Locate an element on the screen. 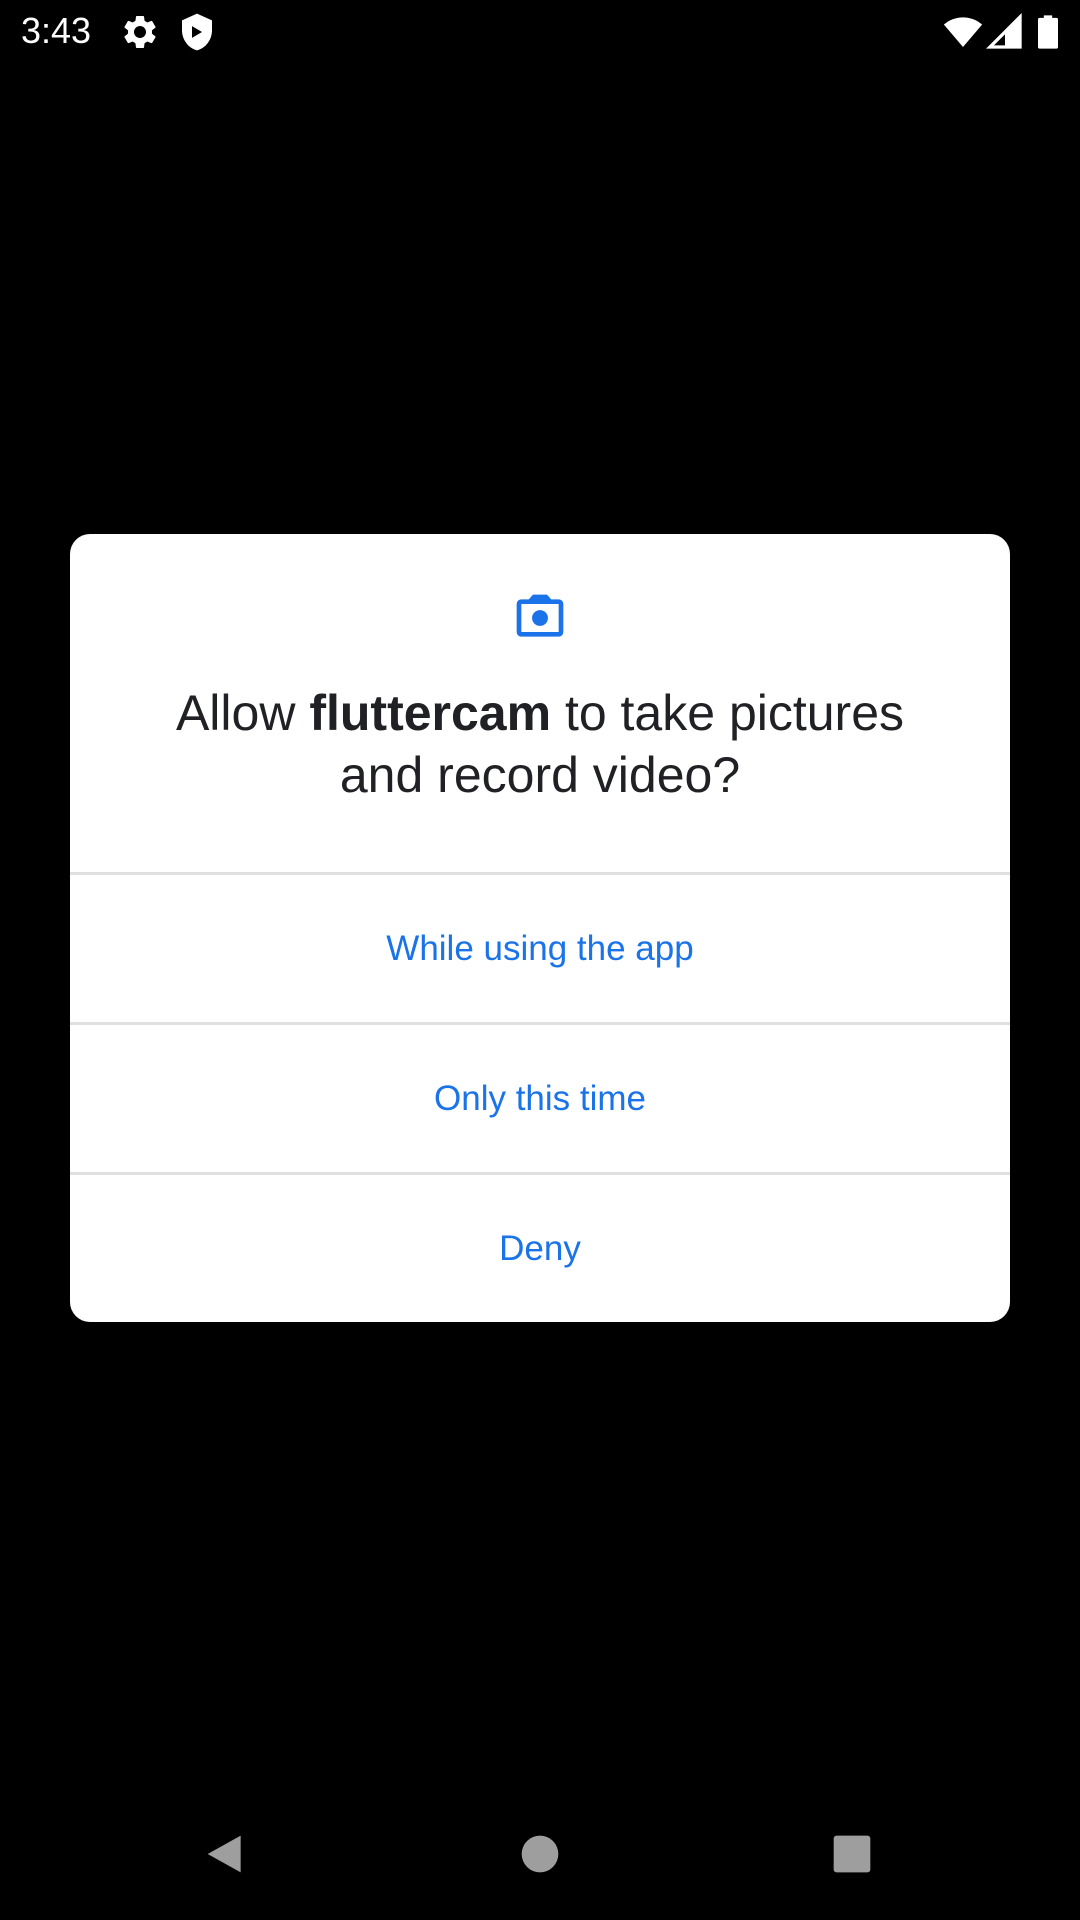 The height and width of the screenshot is (1920, 1080). home-icon is located at coordinates (540, 1854).